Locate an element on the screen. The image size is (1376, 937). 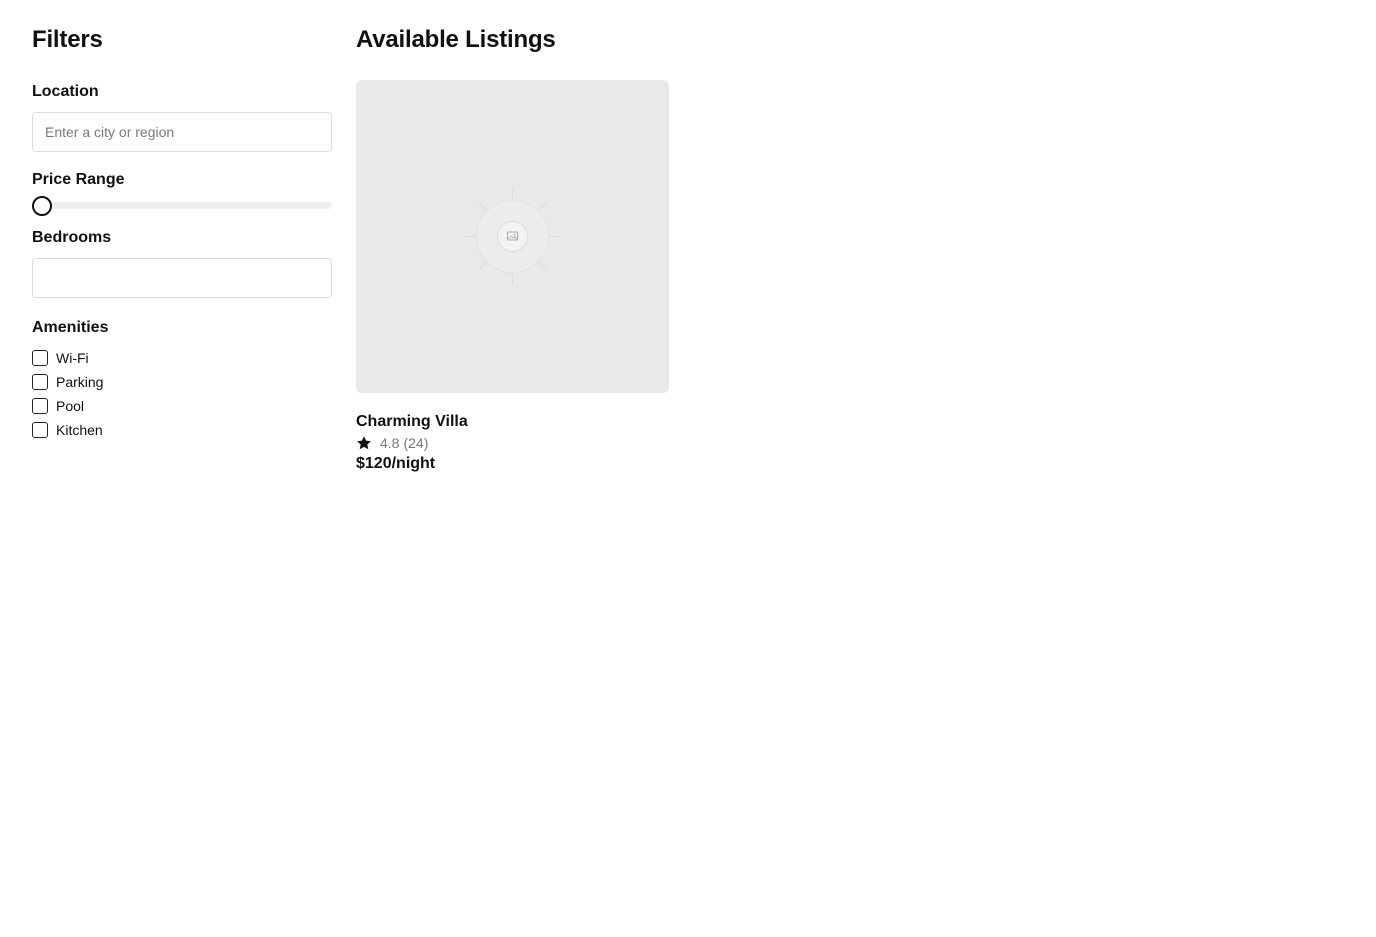
wifi-checkbox is located at coordinates (40, 358).